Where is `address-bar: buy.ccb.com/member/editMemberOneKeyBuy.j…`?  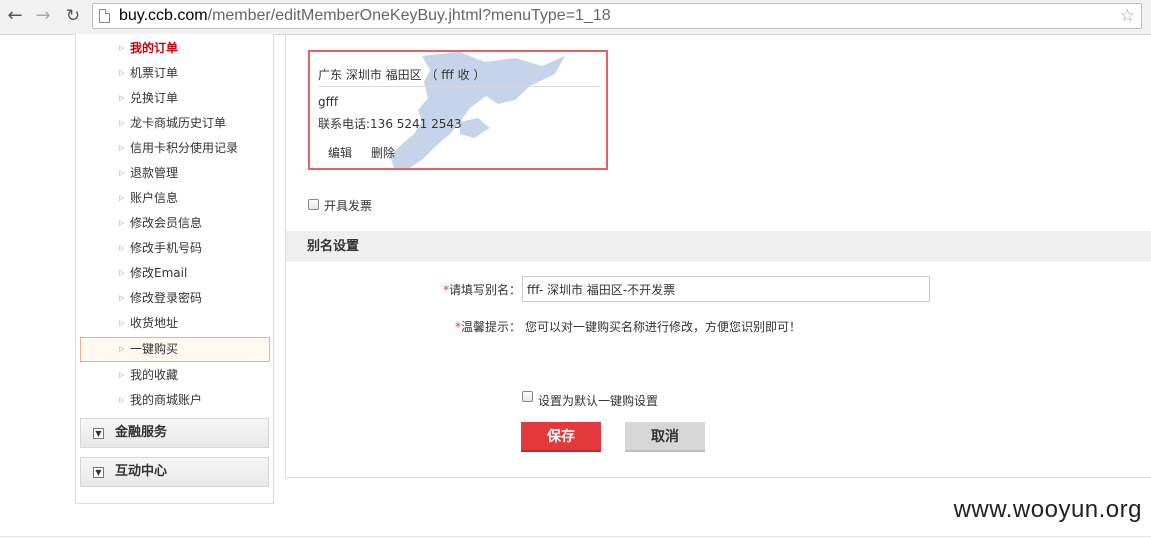 address-bar: buy.ccb.com/member/editMemberOneKeyBuy.j… is located at coordinates (617, 16).